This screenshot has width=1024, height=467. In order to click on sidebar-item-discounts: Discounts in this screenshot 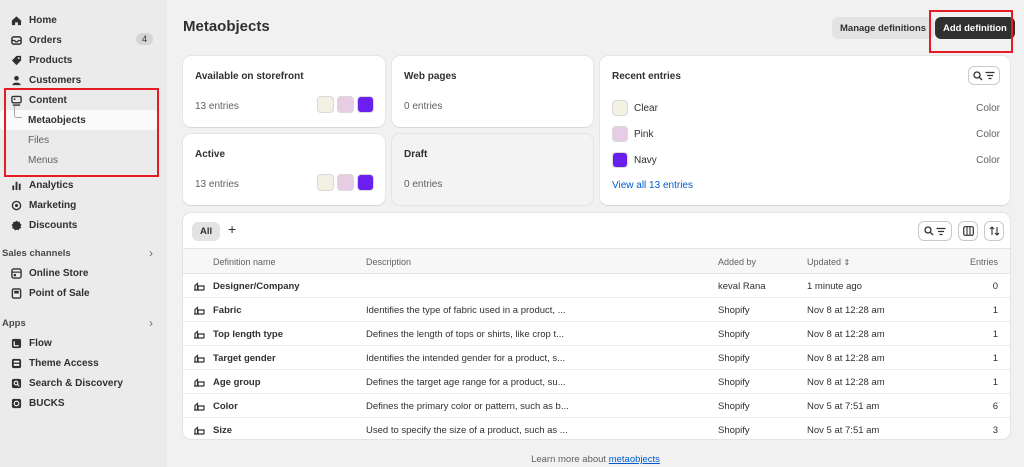, I will do `click(83, 225)`.